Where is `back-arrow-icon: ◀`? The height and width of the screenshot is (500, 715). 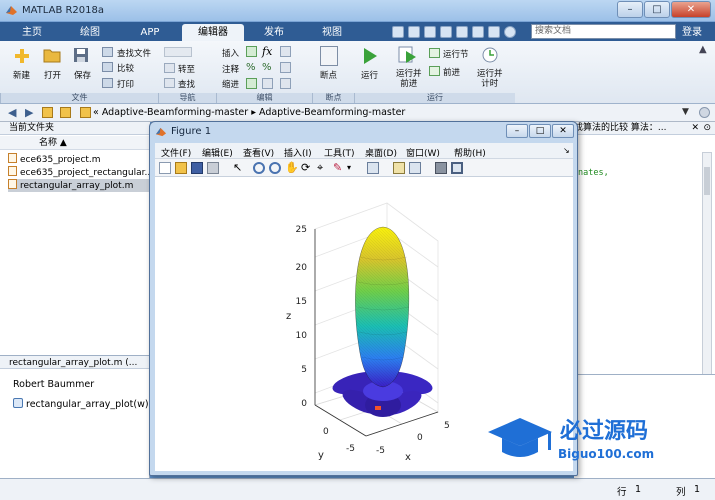
back-arrow-icon: ◀ is located at coordinates (12, 112).